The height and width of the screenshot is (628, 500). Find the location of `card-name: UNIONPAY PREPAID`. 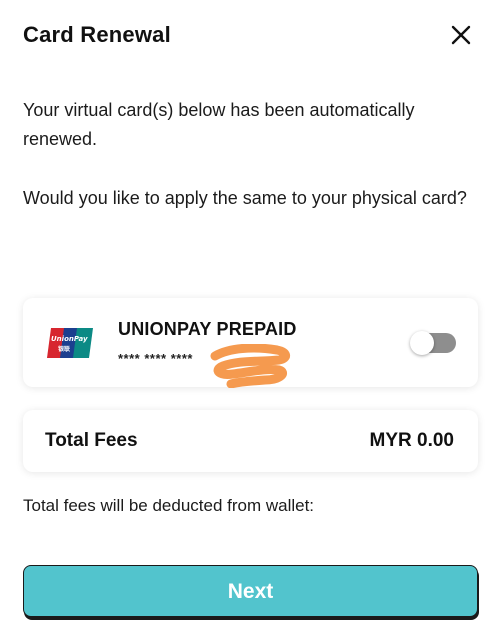

card-name: UNIONPAY PREPAID is located at coordinates (207, 329).